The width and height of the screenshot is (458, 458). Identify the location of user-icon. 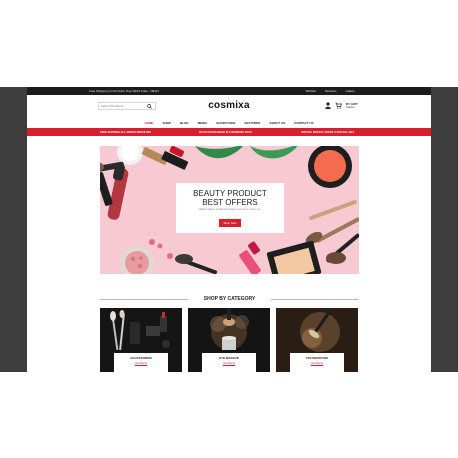
(328, 105).